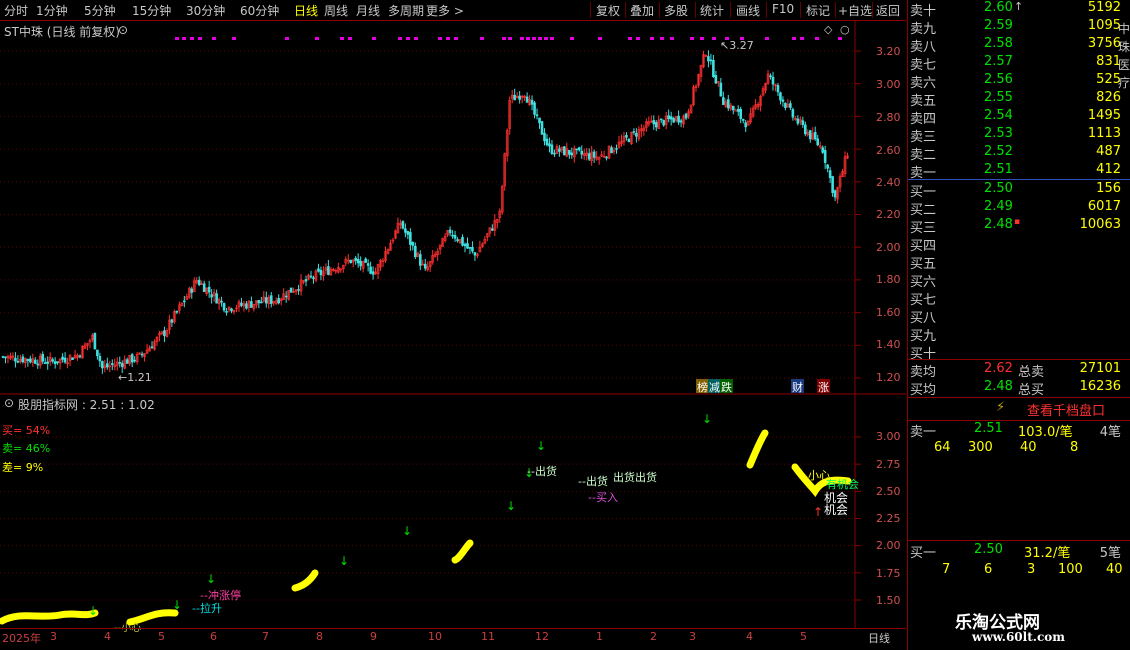 The image size is (1130, 650). Describe the element at coordinates (406, 10) in the screenshot. I see `period-multi: 多周期` at that location.